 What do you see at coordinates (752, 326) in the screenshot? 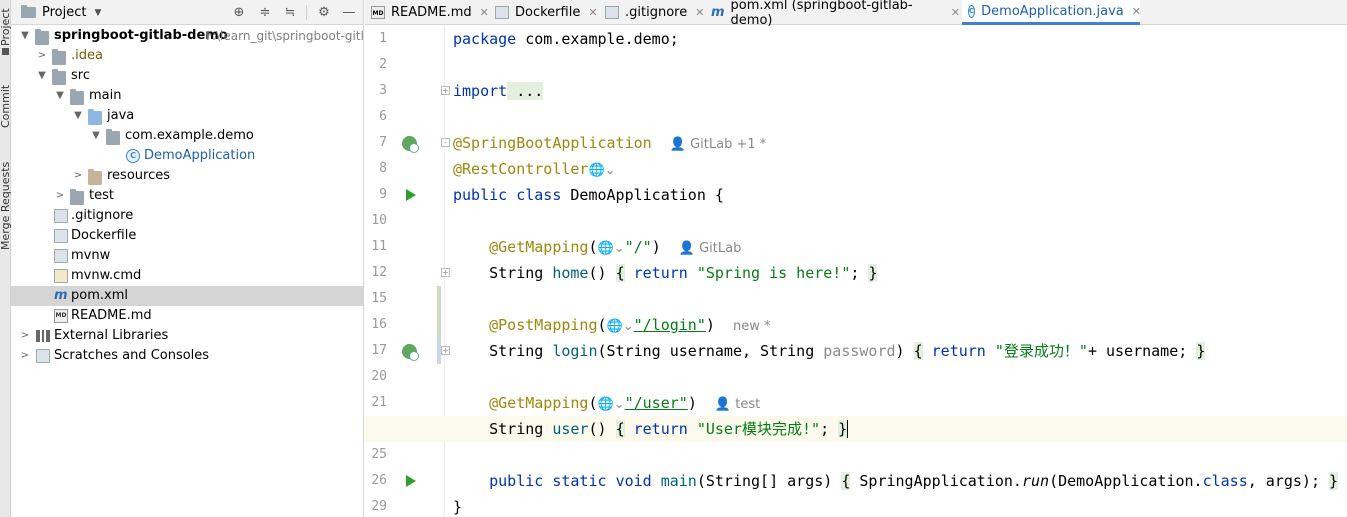
I see `author-hint: new *` at bounding box center [752, 326].